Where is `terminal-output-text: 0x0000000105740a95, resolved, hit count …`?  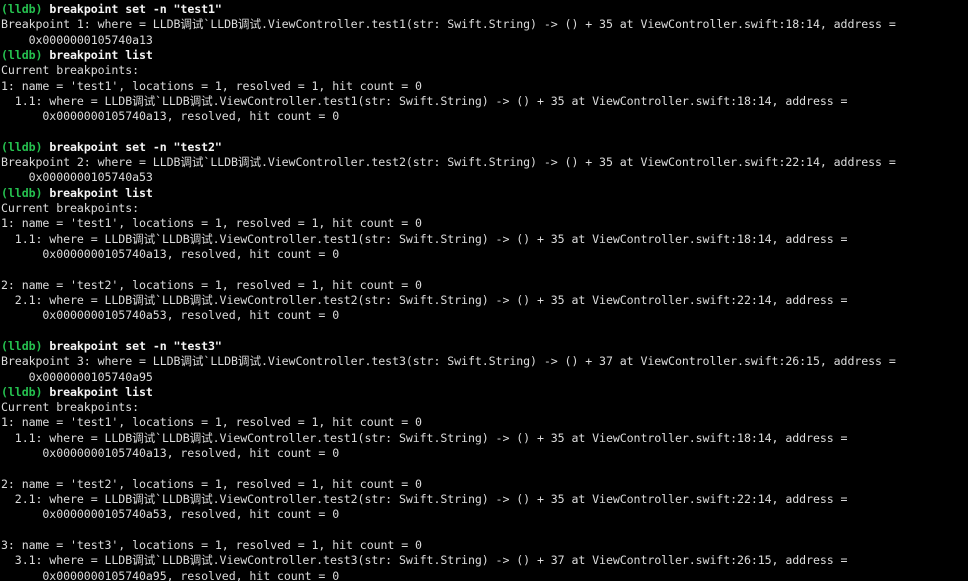
terminal-output-text: 0x0000000105740a95, resolved, hit count … is located at coordinates (170, 574).